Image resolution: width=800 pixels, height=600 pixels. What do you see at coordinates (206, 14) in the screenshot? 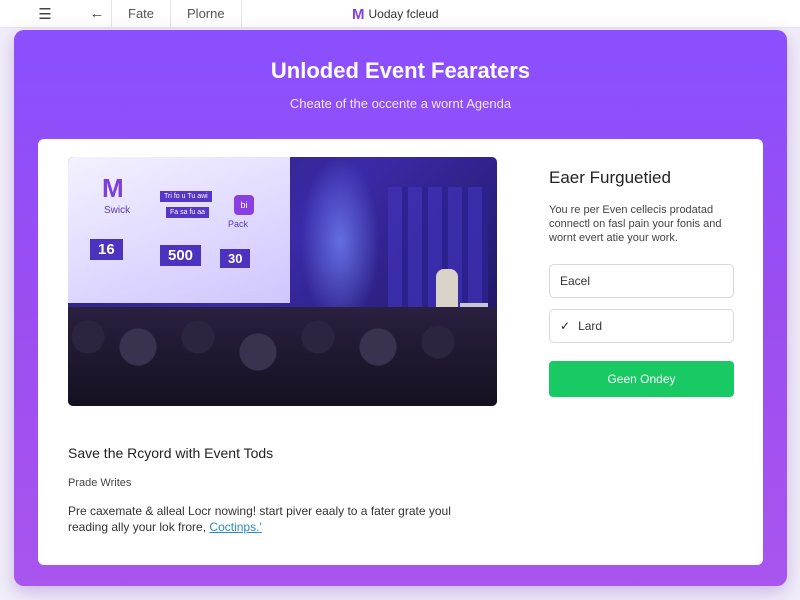
I see `tab-plorne: Plorne` at bounding box center [206, 14].